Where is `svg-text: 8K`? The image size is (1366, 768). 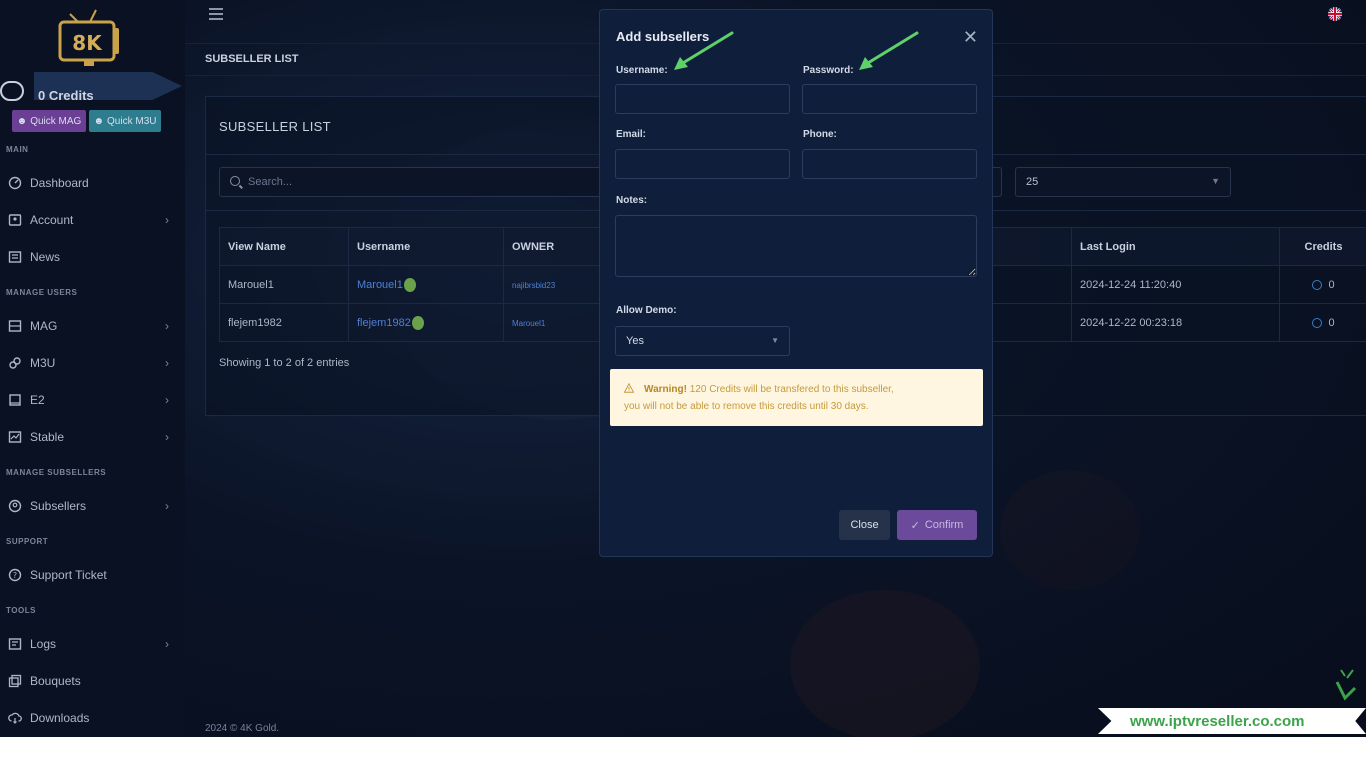
svg-text: 8K is located at coordinates (87, 43).